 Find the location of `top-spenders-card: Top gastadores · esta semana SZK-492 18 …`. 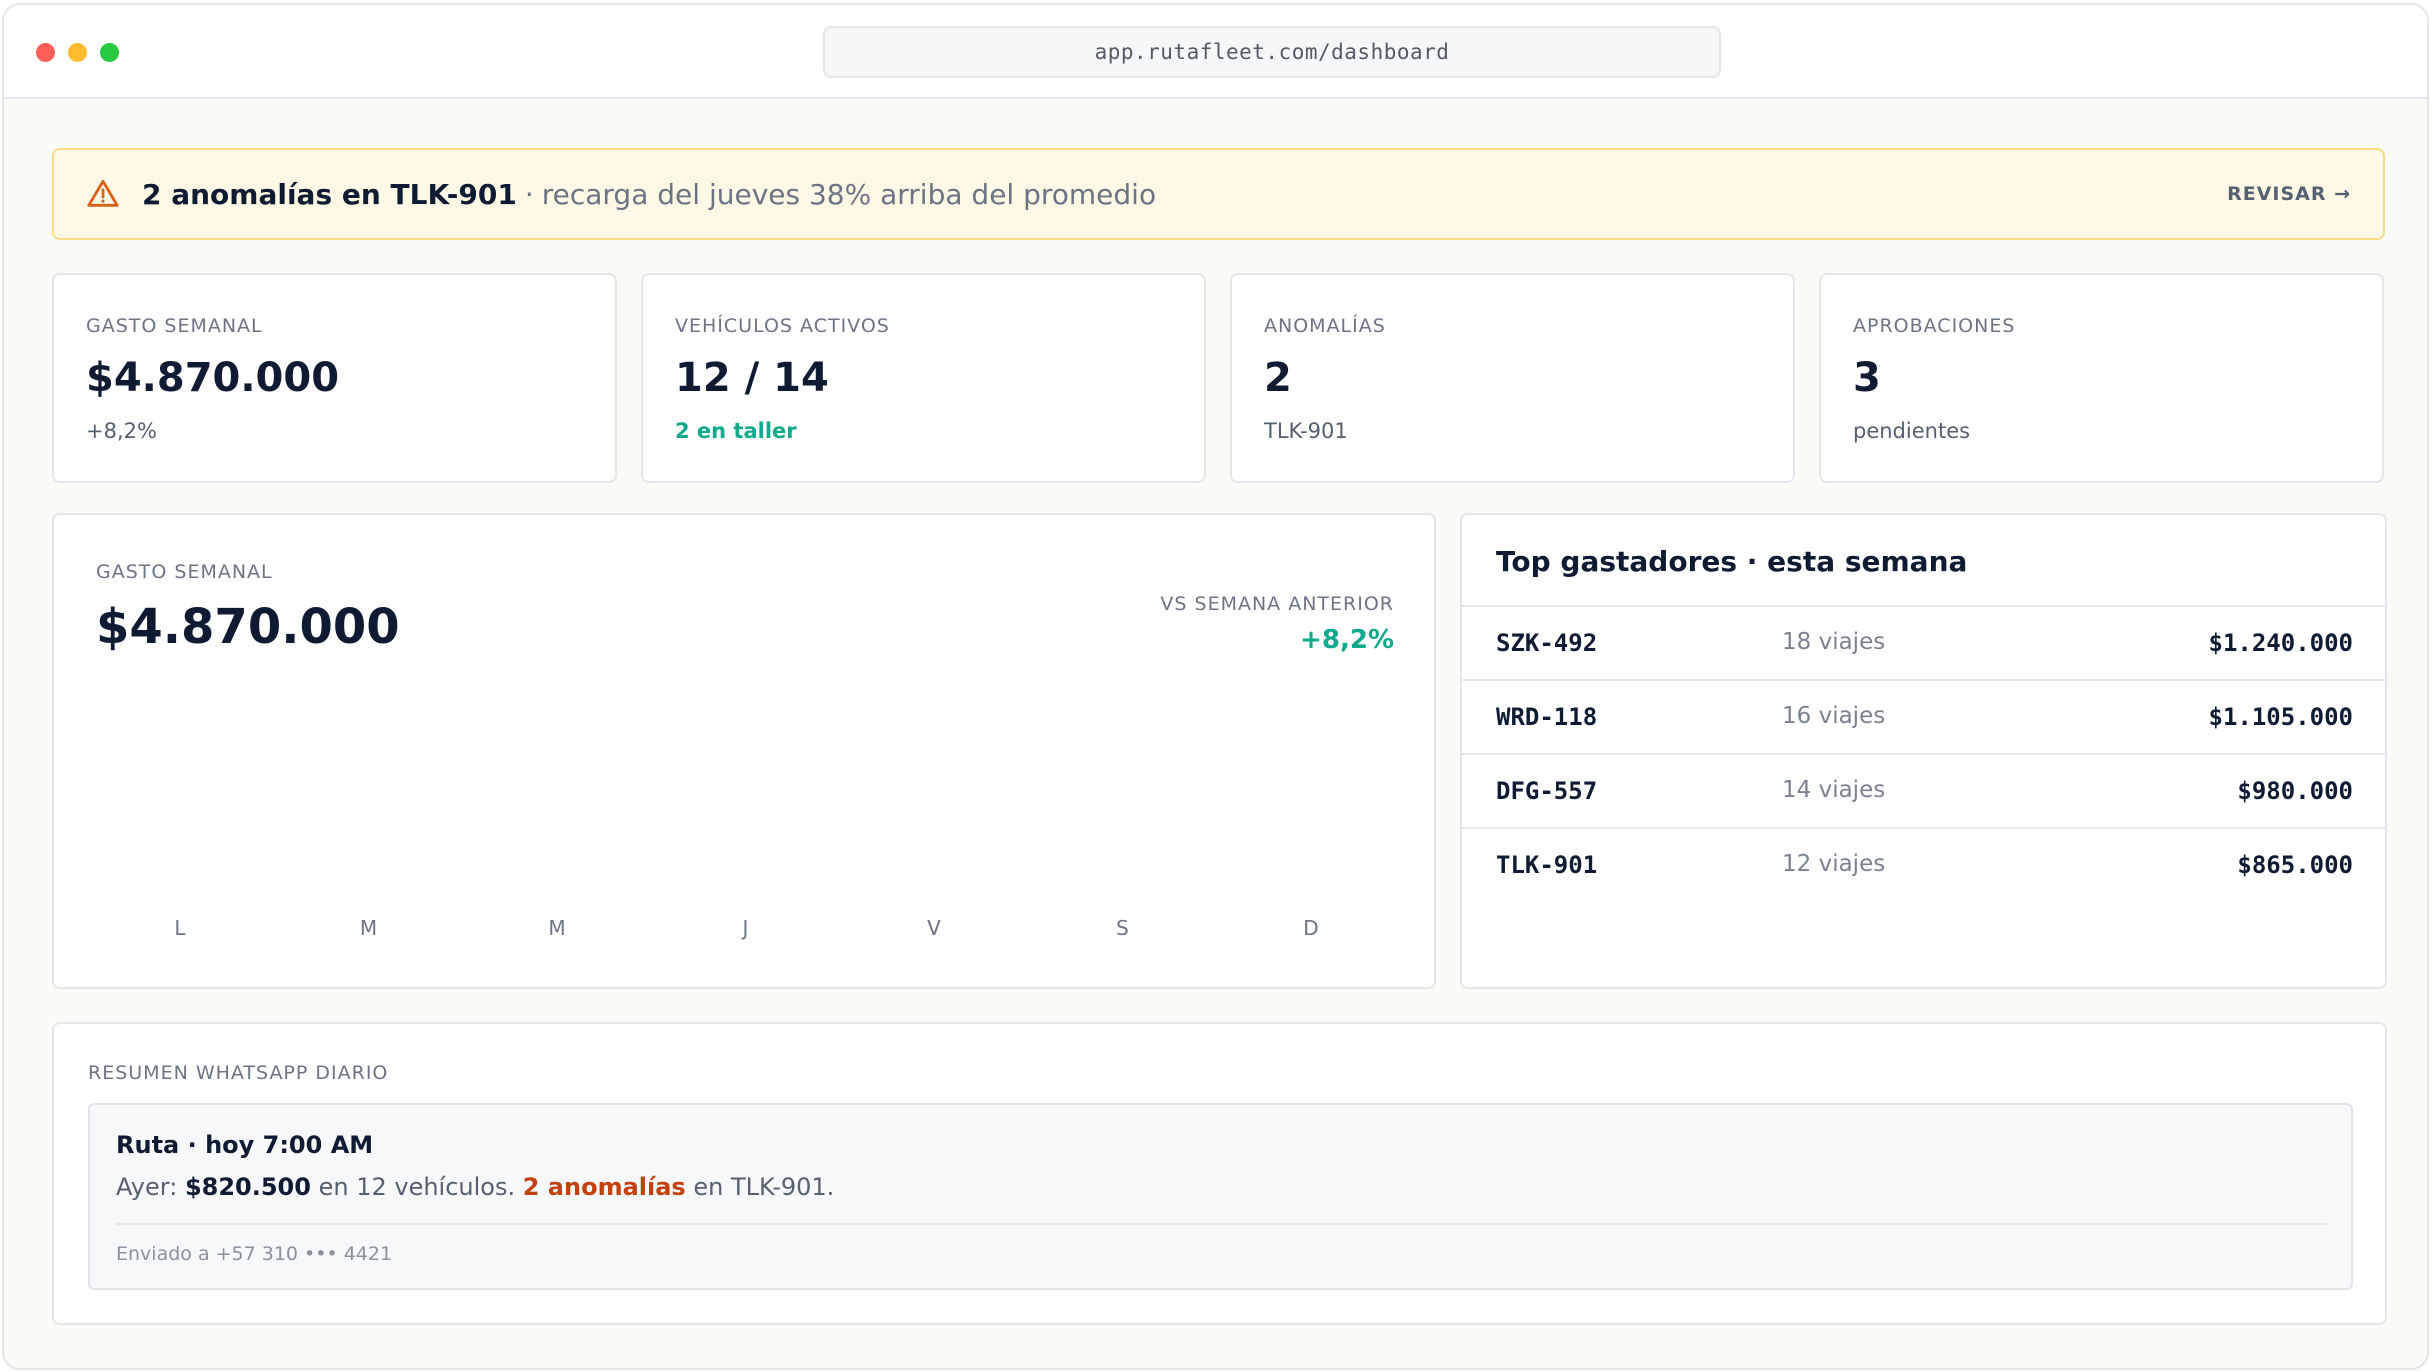

top-spenders-card: Top gastadores · esta semana SZK-492 18 … is located at coordinates (1923, 751).